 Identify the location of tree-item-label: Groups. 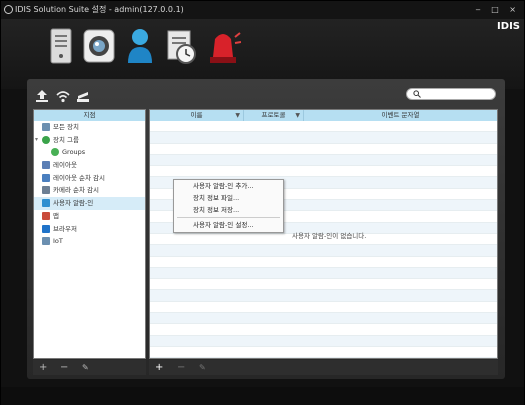
(74, 152).